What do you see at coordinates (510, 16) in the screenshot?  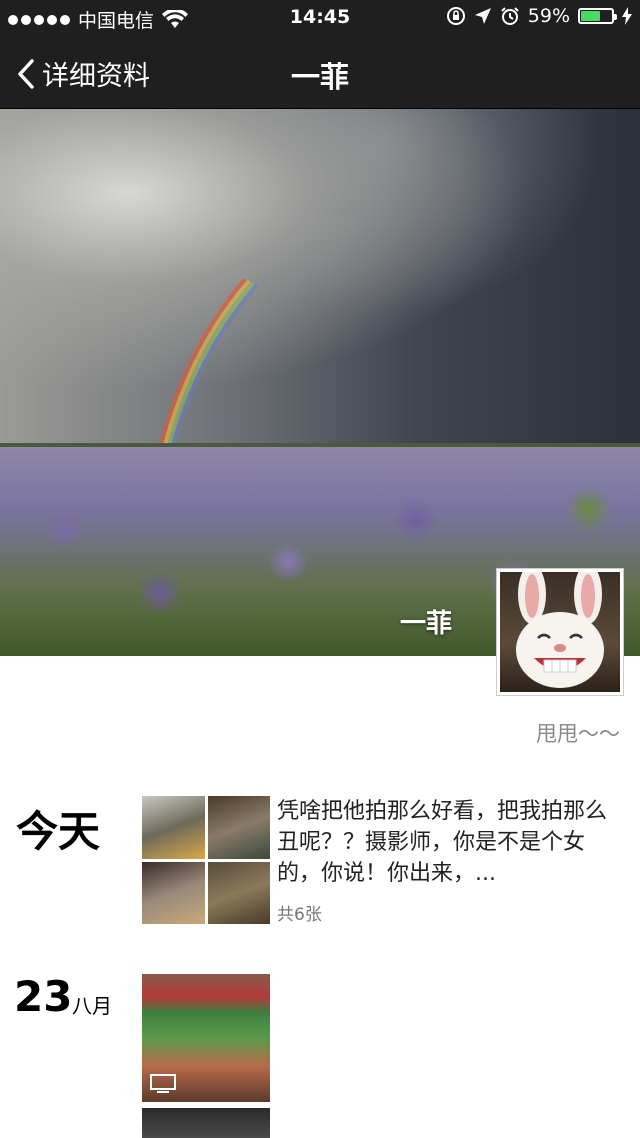 I see `alarm-icon` at bounding box center [510, 16].